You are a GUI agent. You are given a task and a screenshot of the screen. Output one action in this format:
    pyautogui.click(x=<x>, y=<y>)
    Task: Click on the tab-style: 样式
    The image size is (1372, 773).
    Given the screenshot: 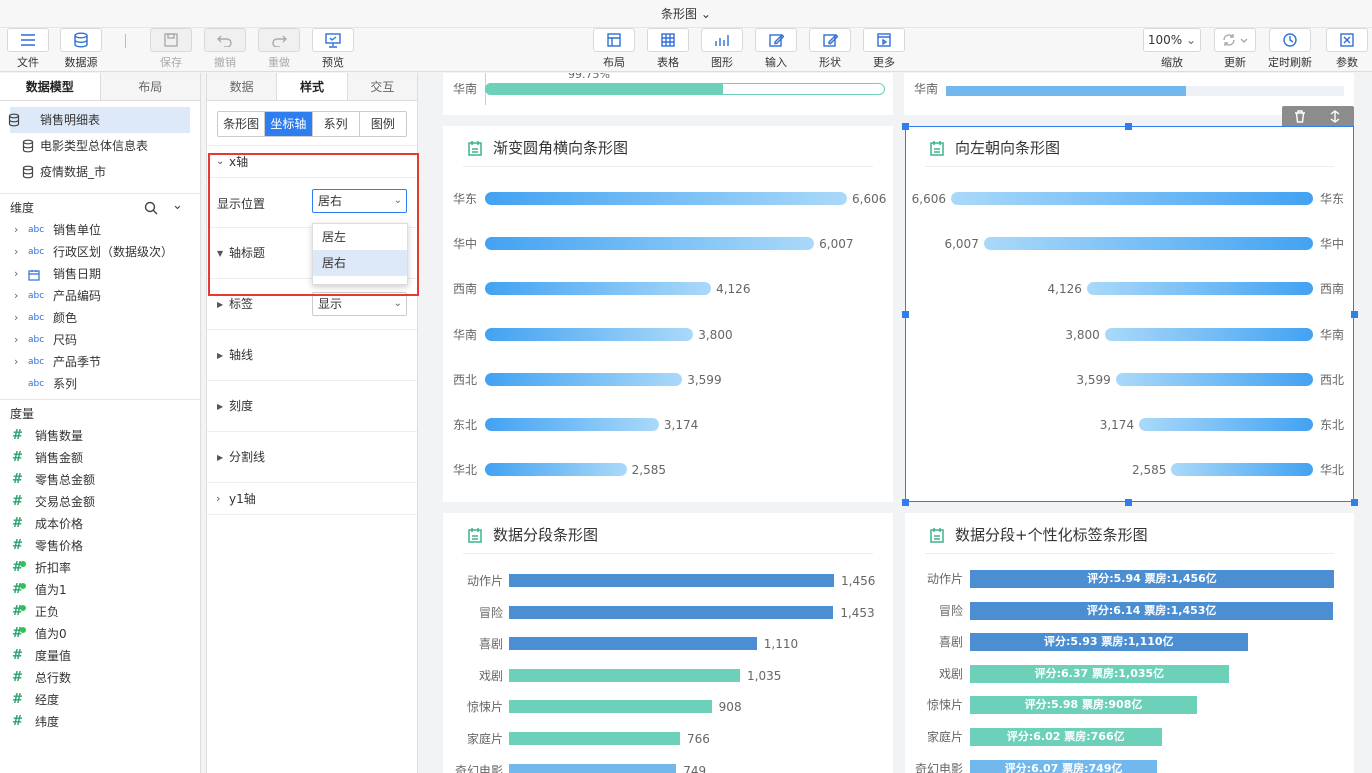 What is the action you would take?
    pyautogui.click(x=312, y=86)
    